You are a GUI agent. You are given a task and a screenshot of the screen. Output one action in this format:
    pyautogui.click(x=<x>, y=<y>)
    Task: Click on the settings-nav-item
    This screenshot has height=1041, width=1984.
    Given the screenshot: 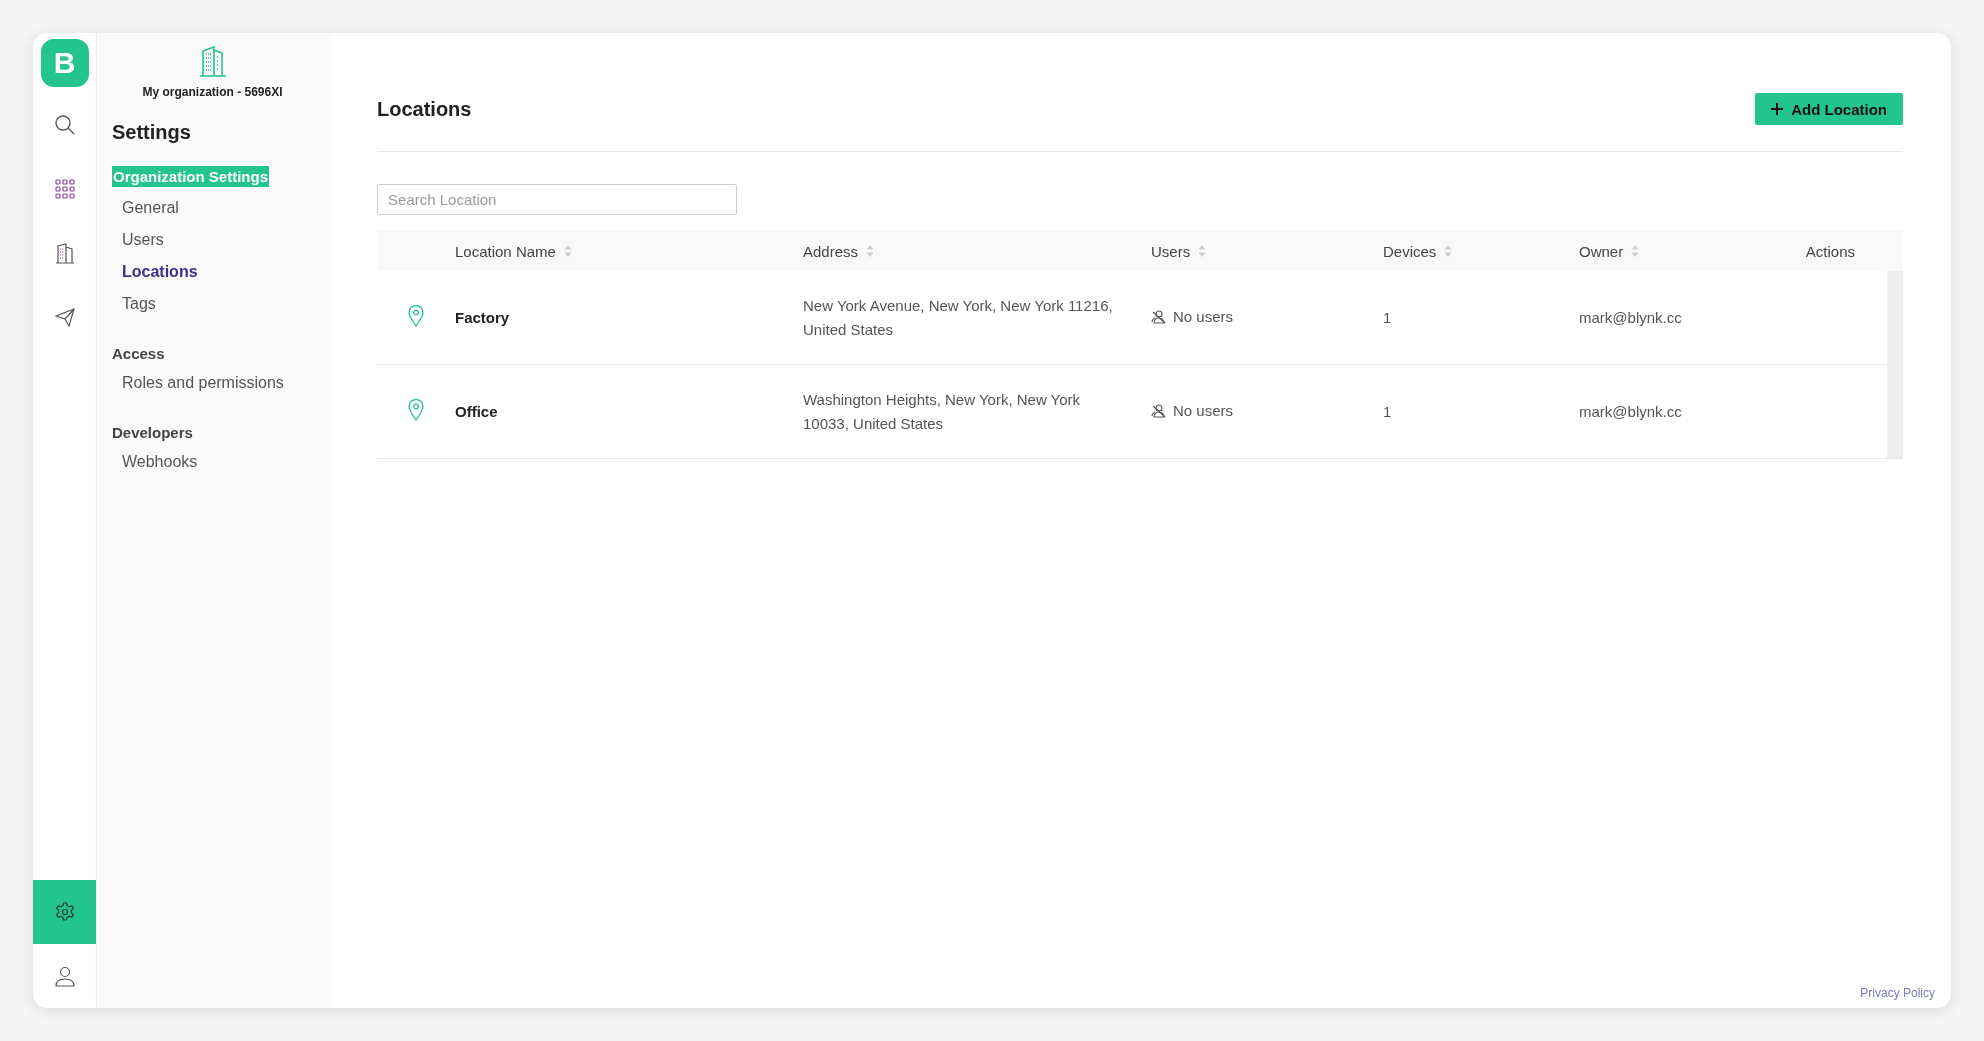 What is the action you would take?
    pyautogui.click(x=64, y=912)
    